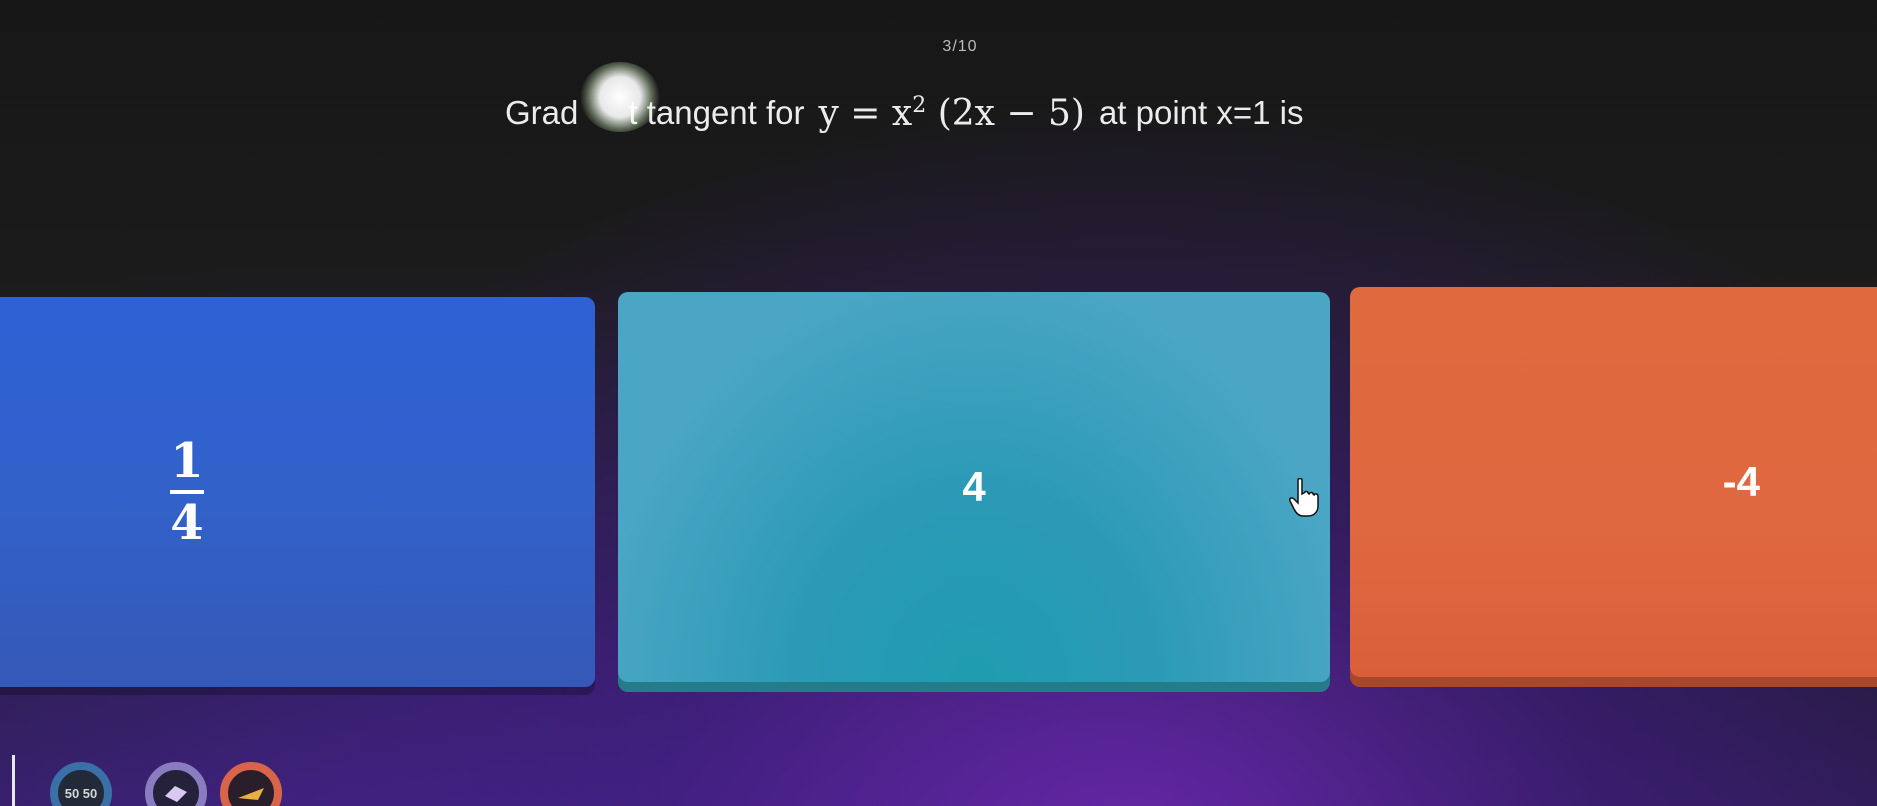  What do you see at coordinates (176, 784) in the screenshot?
I see `eraser-icon` at bounding box center [176, 784].